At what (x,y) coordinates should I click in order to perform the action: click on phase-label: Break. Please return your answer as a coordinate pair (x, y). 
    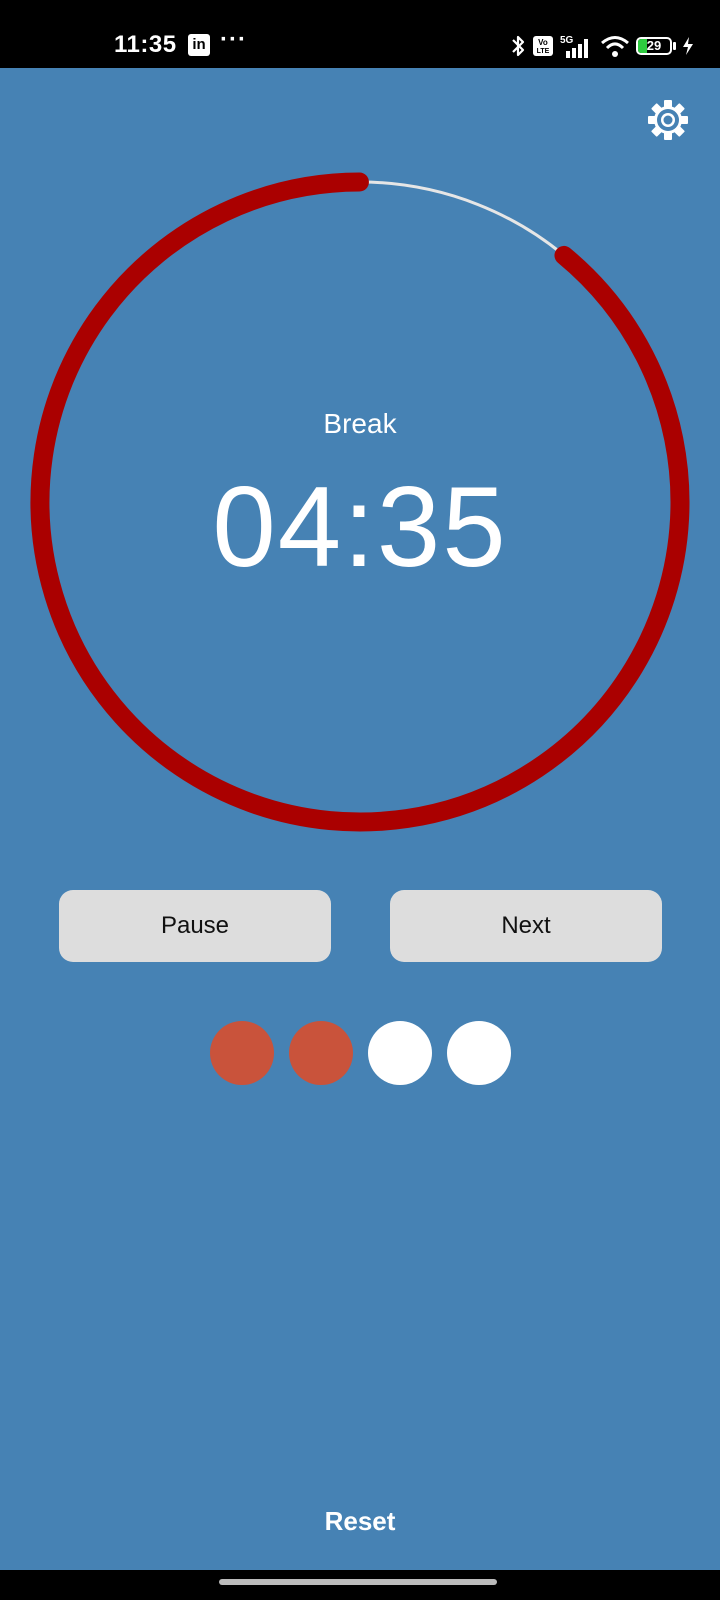
    Looking at the image, I should click on (360, 423).